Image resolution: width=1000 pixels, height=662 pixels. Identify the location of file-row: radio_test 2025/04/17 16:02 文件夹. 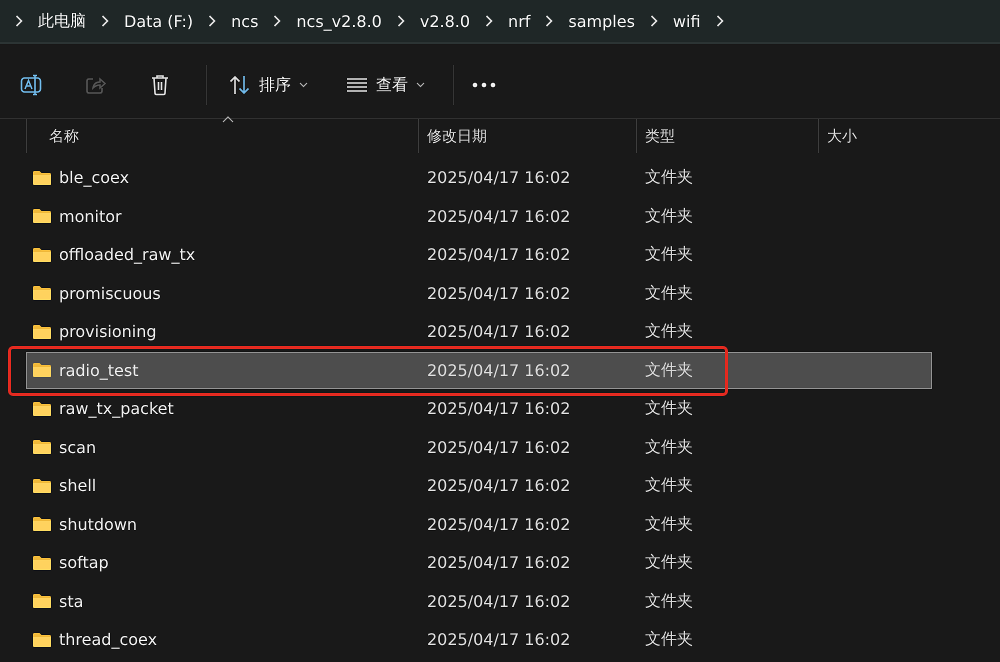
(479, 370).